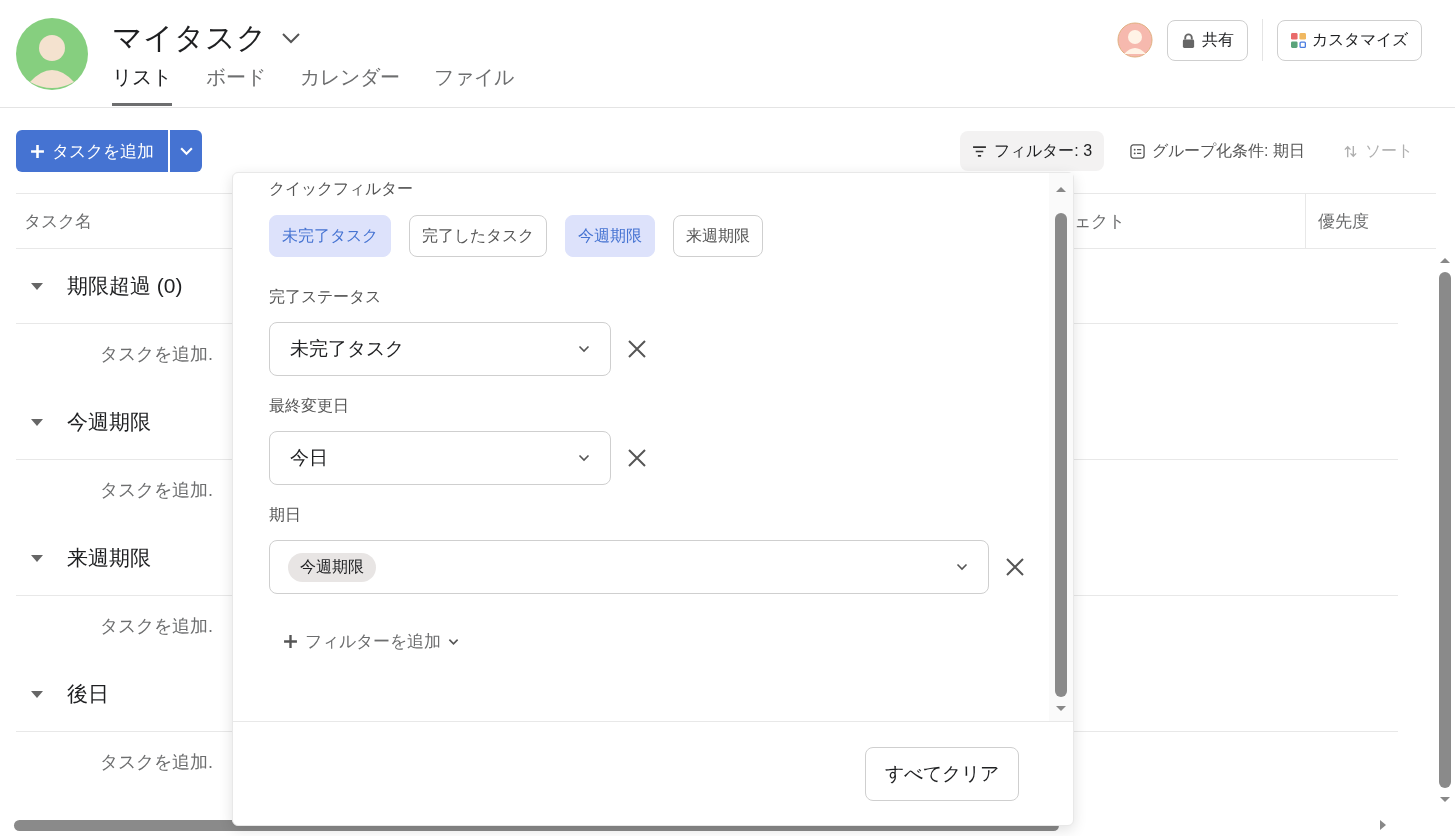  I want to click on group-title: 後日, so click(88, 694).